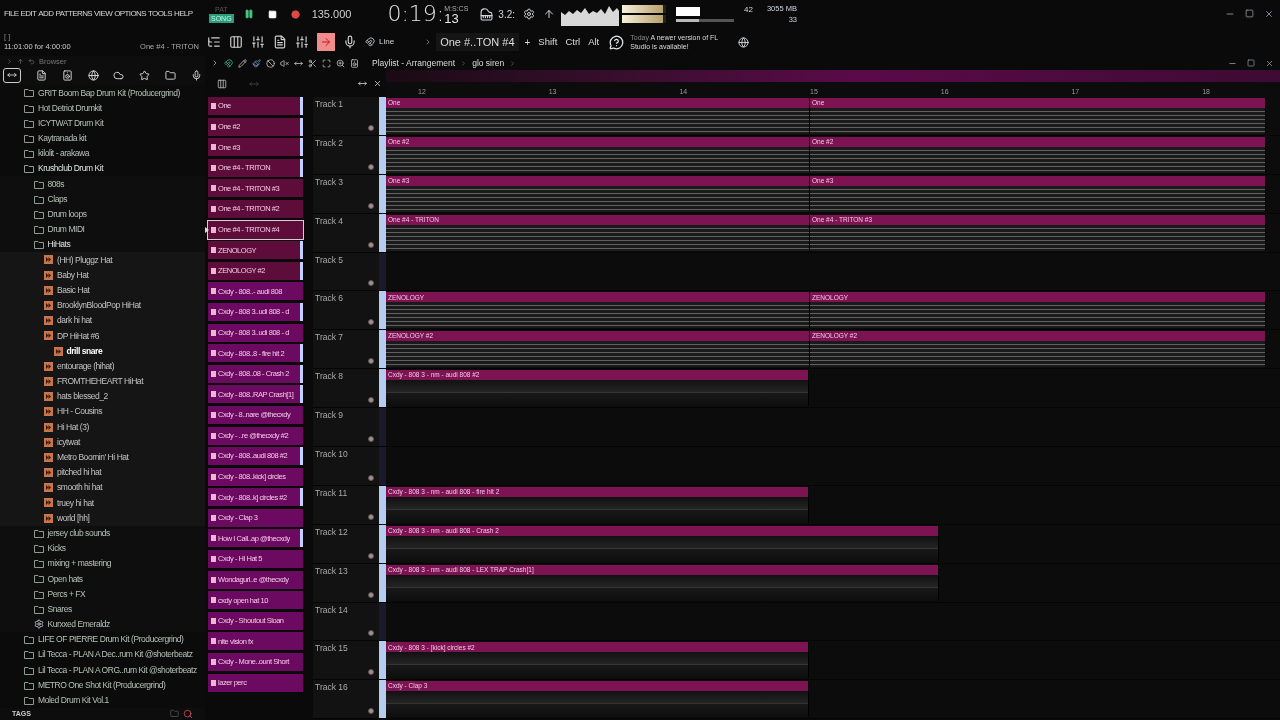 This screenshot has width=1280, height=720. I want to click on arrow-right-icon, so click(326, 42).